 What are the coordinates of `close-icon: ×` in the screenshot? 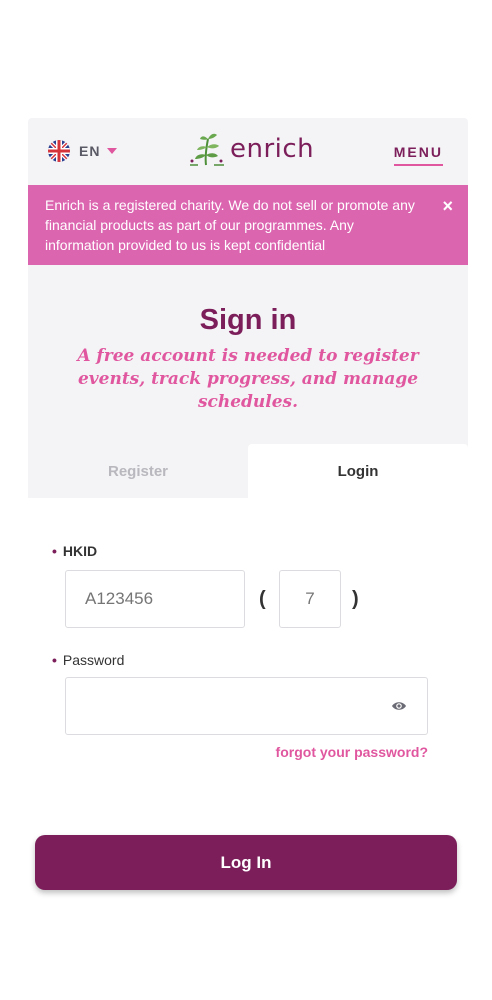 It's located at (447, 206).